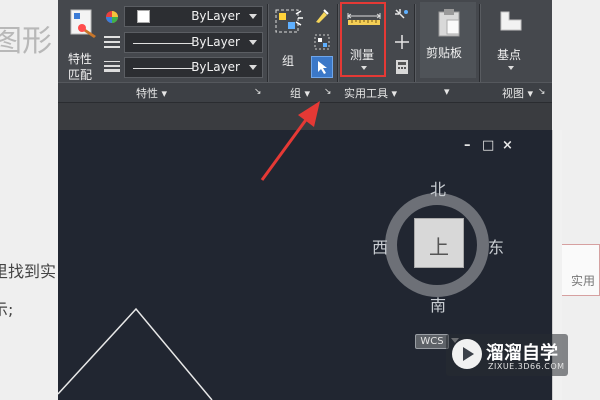  I want to click on ungroup-icon, so click(322, 42).